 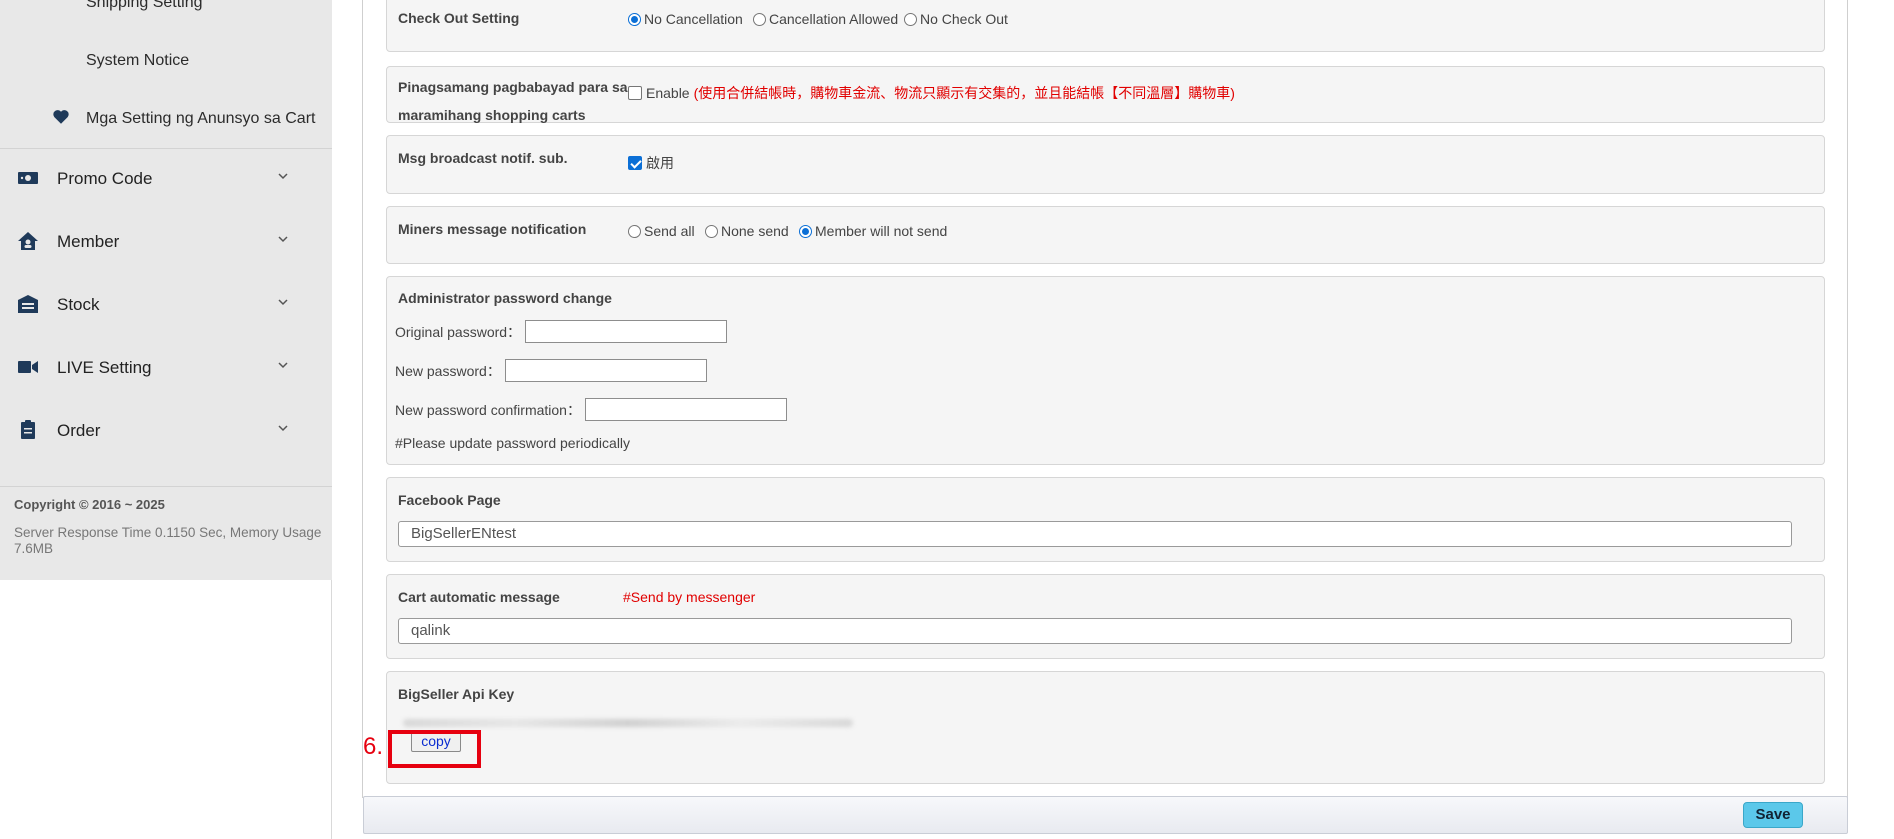 What do you see at coordinates (492, 229) in the screenshot?
I see `miners-notification-label: Miners message notification` at bounding box center [492, 229].